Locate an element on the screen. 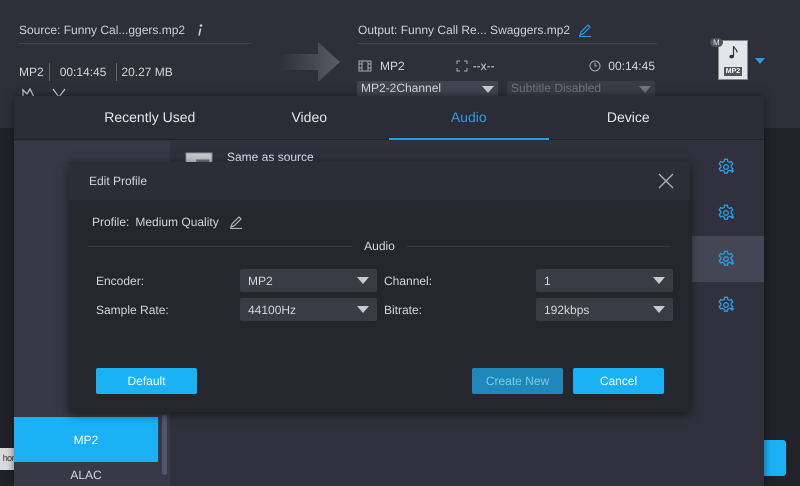 The height and width of the screenshot is (486, 800). source-size: 20.27 MB is located at coordinates (146, 72).